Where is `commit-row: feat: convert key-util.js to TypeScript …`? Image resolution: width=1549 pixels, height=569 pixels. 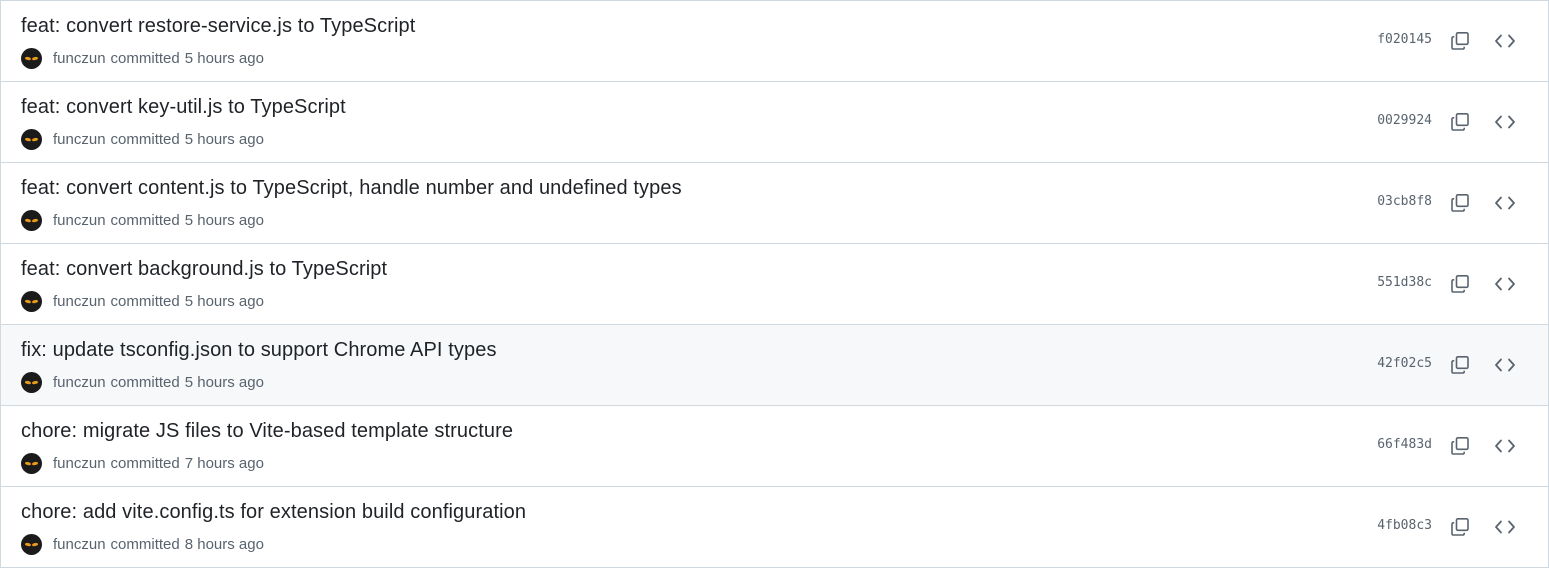 commit-row: feat: convert key-util.js to TypeScript … is located at coordinates (774, 121).